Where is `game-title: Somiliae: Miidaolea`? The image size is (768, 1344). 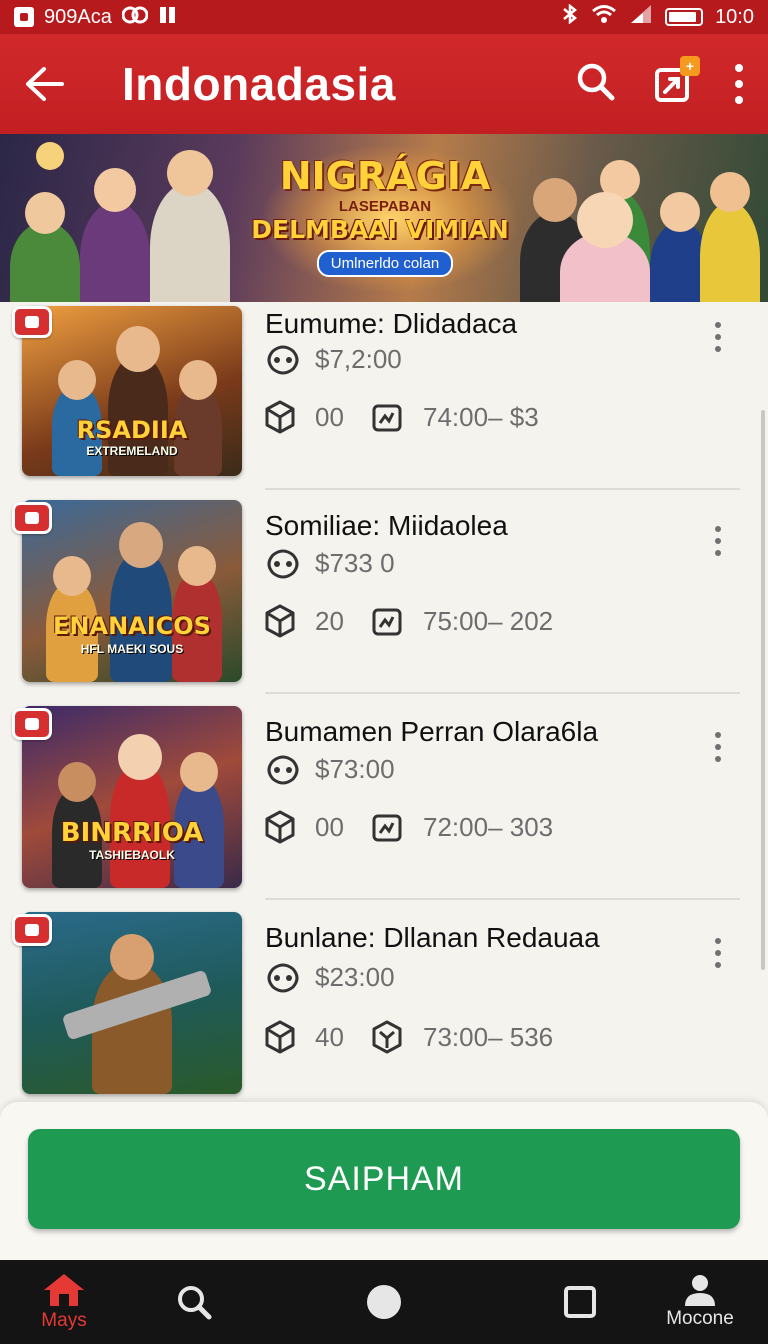 game-title: Somiliae: Miidaolea is located at coordinates (386, 526).